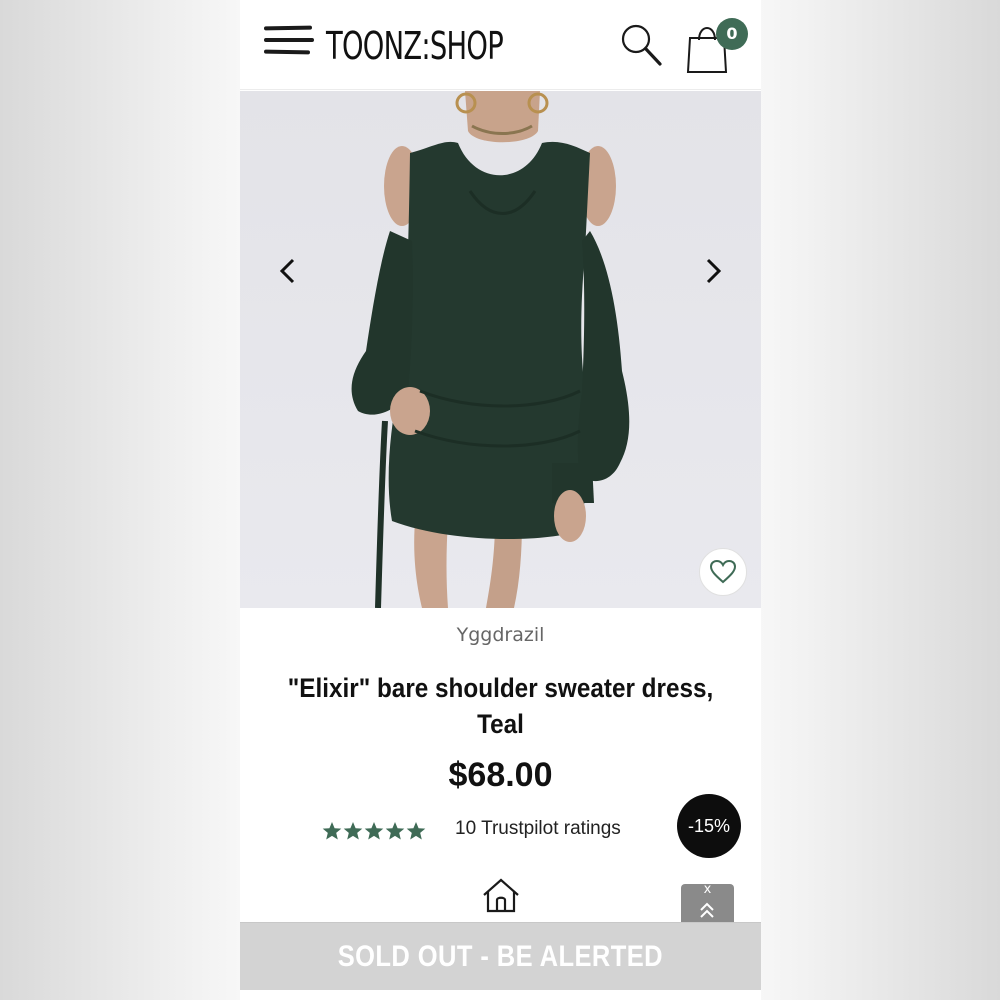  I want to click on scroll-top-close: x, so click(707, 889).